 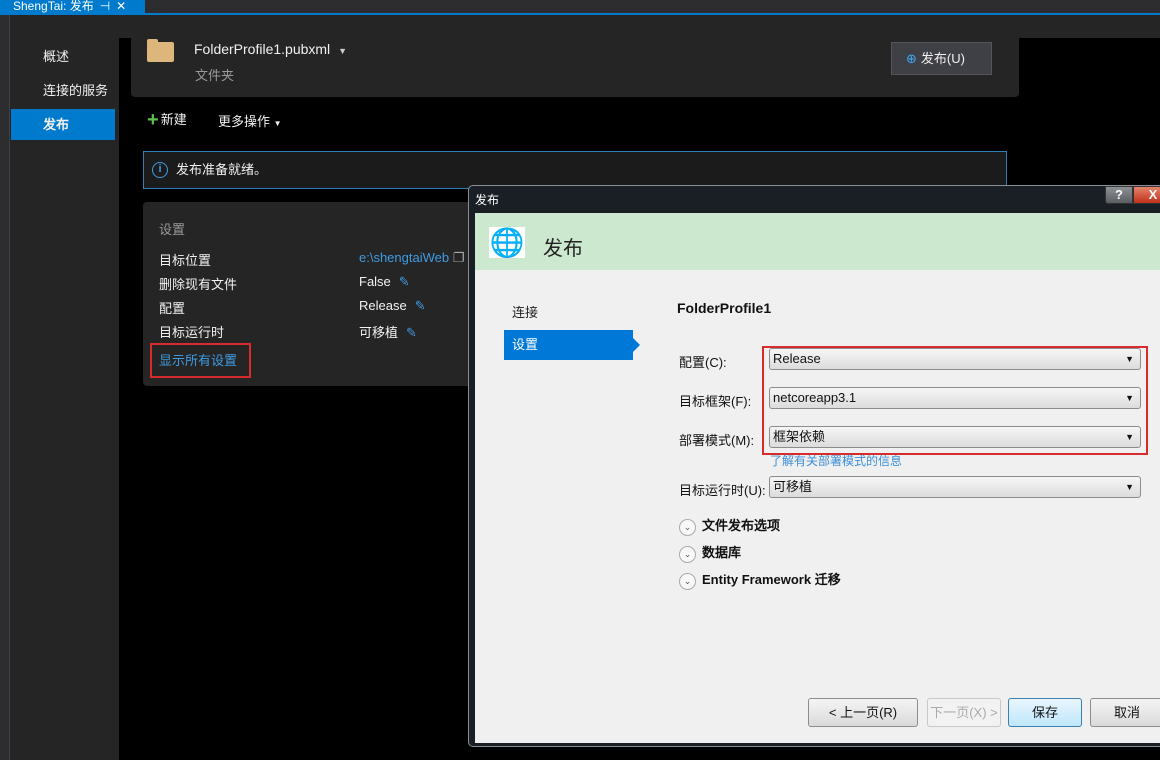 I want to click on show-all-settings-link: 显示所有设置, so click(x=200, y=360).